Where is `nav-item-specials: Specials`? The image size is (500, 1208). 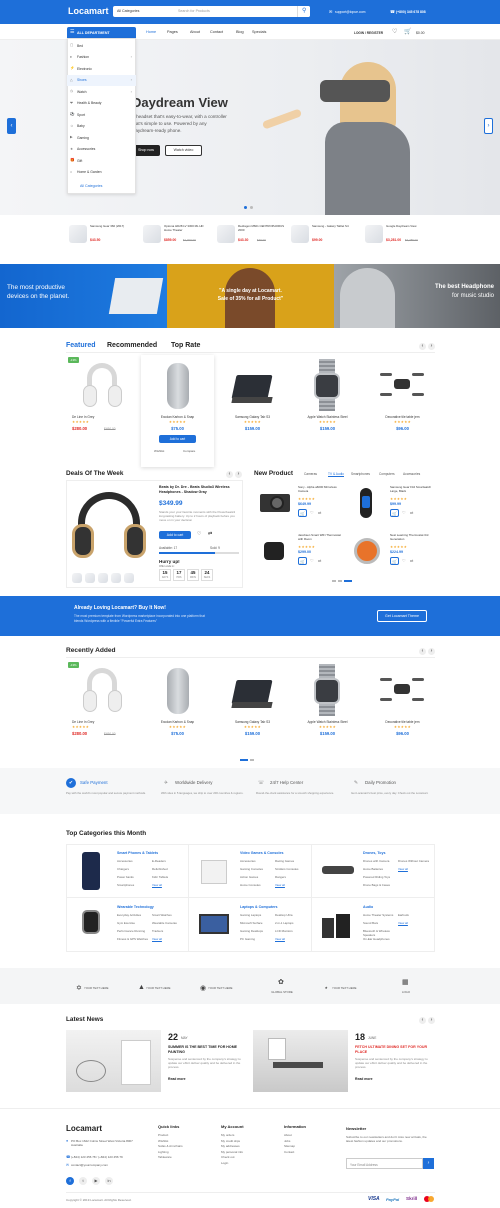
nav-item-specials: Specials is located at coordinates (259, 32).